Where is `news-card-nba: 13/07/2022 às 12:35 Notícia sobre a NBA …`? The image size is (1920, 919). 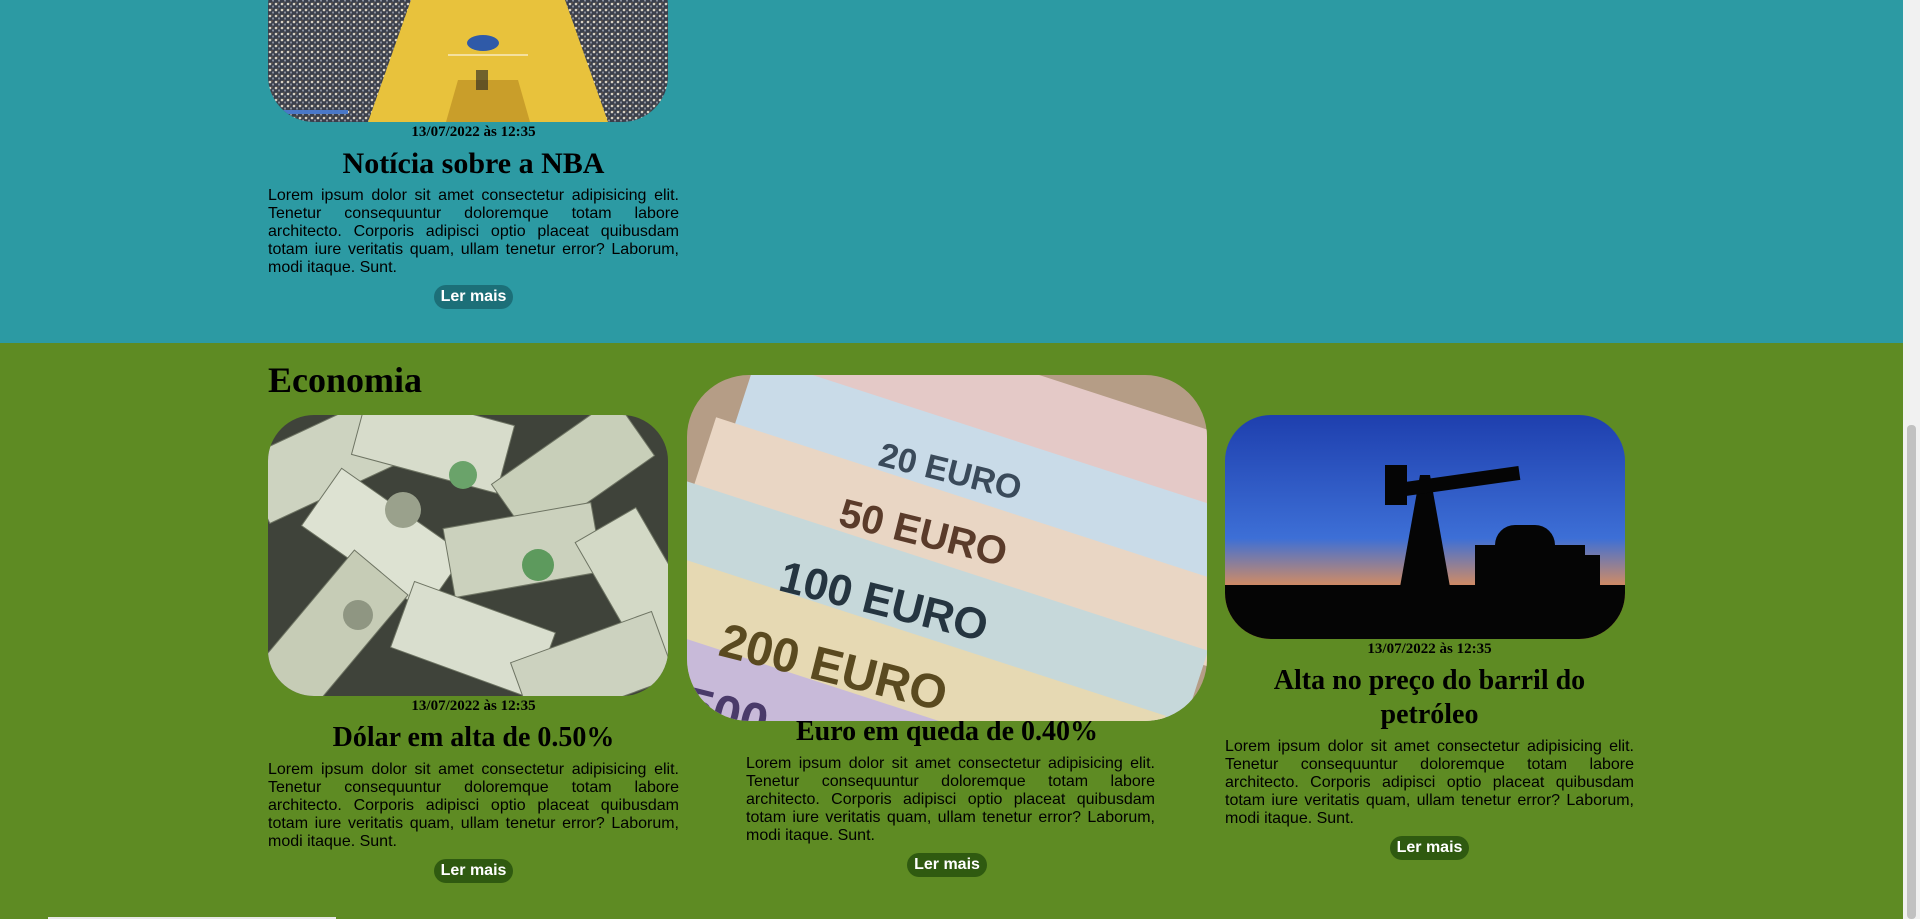 news-card-nba: 13/07/2022 às 12:35 Notícia sobre a NBA … is located at coordinates (473, 154).